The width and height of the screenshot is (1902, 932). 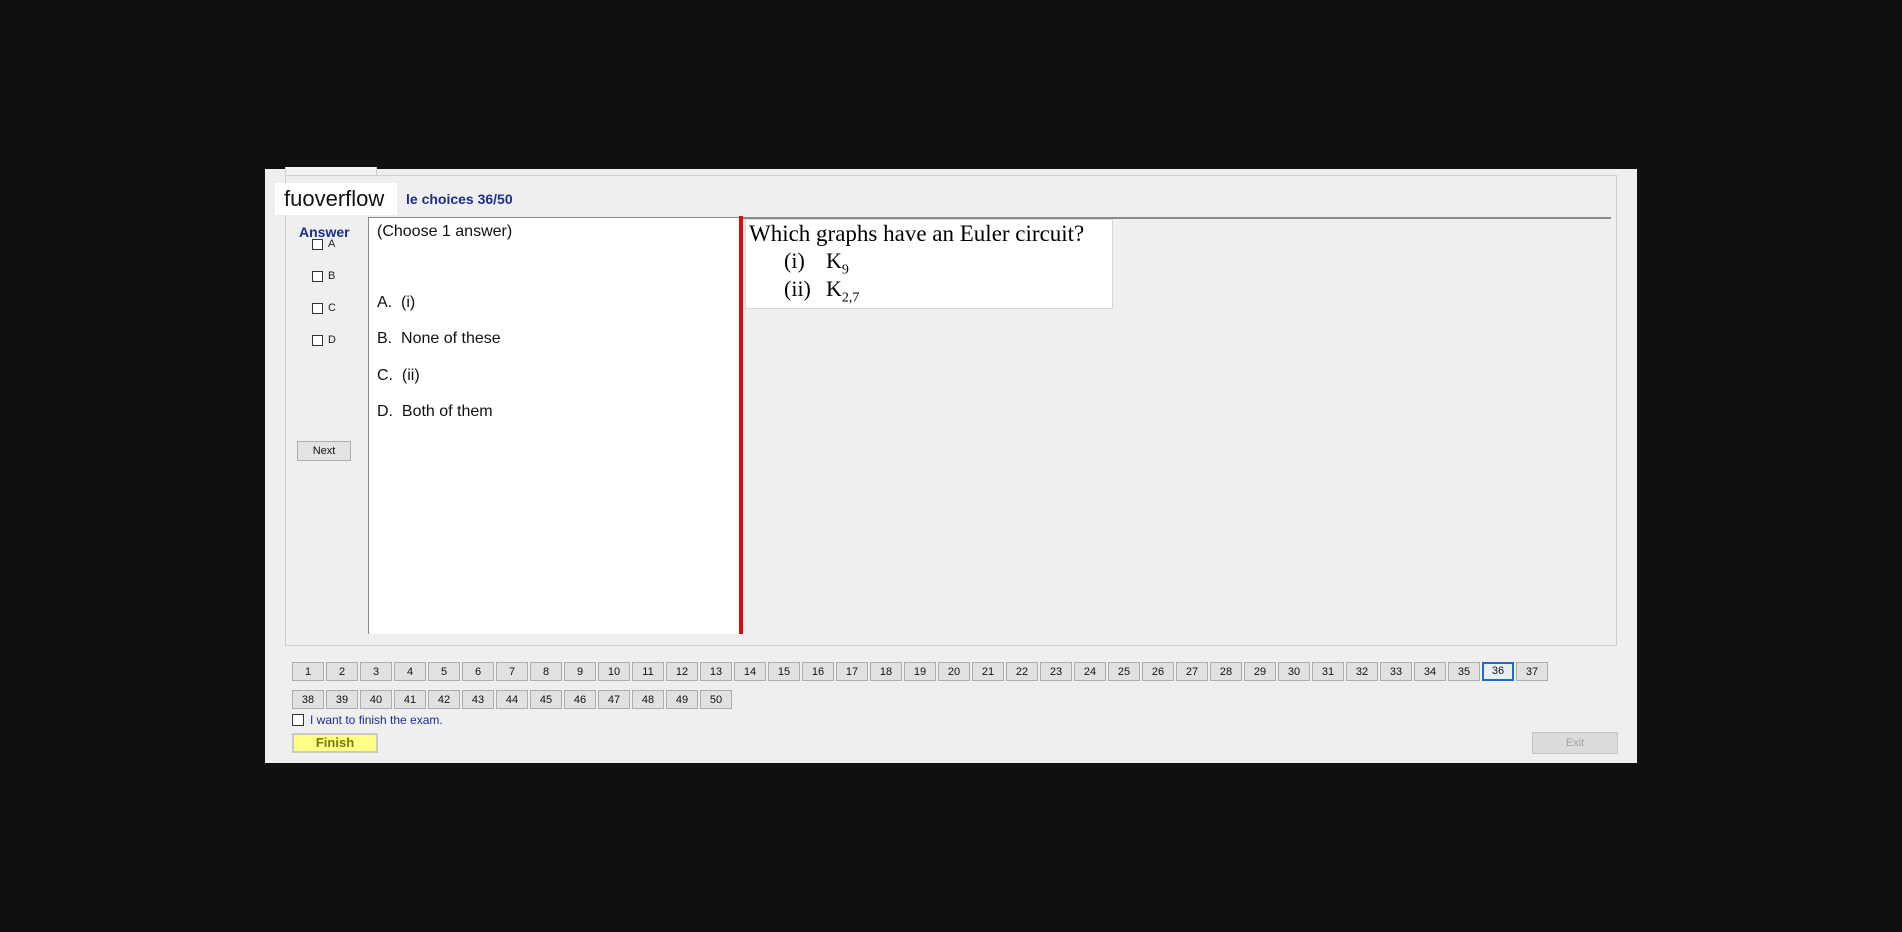 I want to click on question-nav-button-3: 3, so click(x=376, y=671).